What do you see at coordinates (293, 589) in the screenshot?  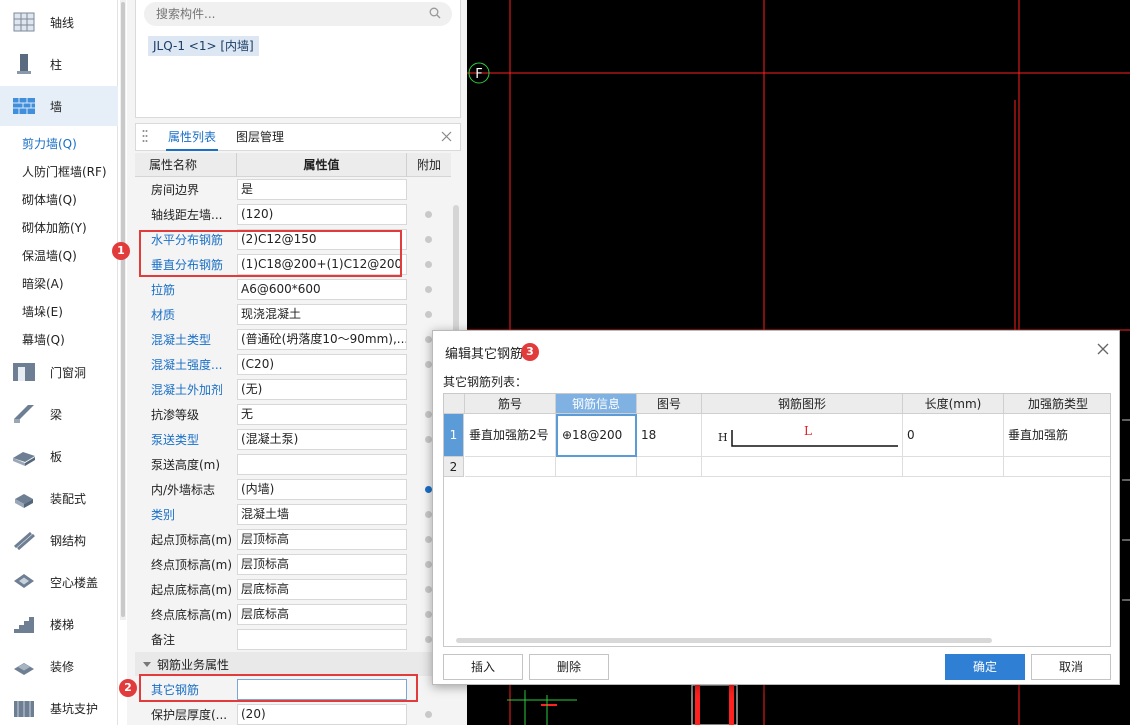 I see `property-row: 起点底标高(m) 层底标高` at bounding box center [293, 589].